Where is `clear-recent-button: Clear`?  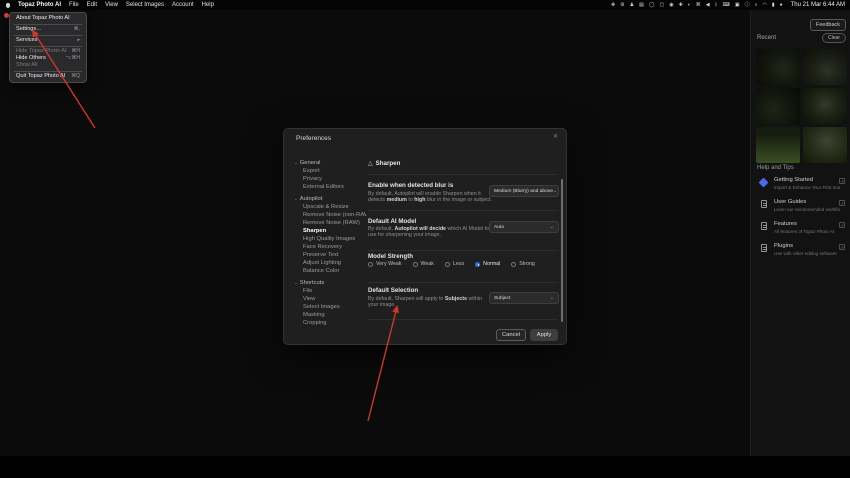 clear-recent-button: Clear is located at coordinates (834, 38).